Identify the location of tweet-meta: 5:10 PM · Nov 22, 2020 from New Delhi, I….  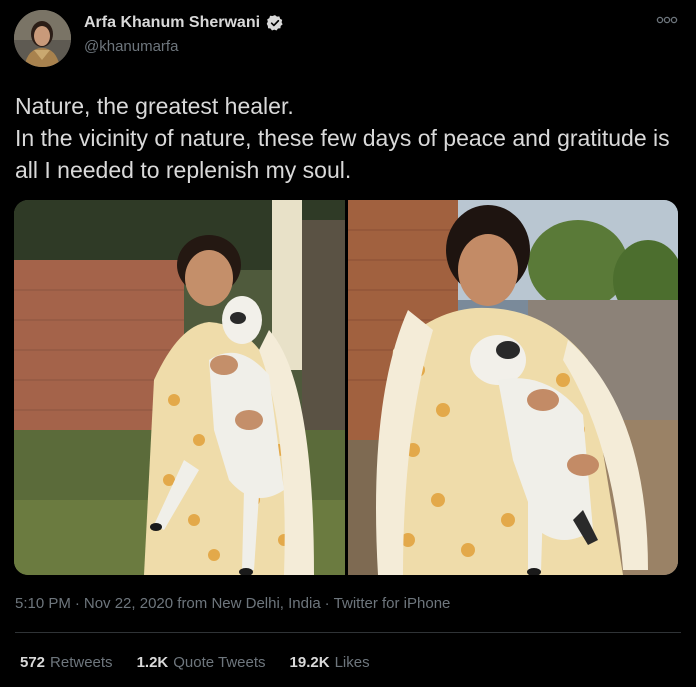
(232, 603).